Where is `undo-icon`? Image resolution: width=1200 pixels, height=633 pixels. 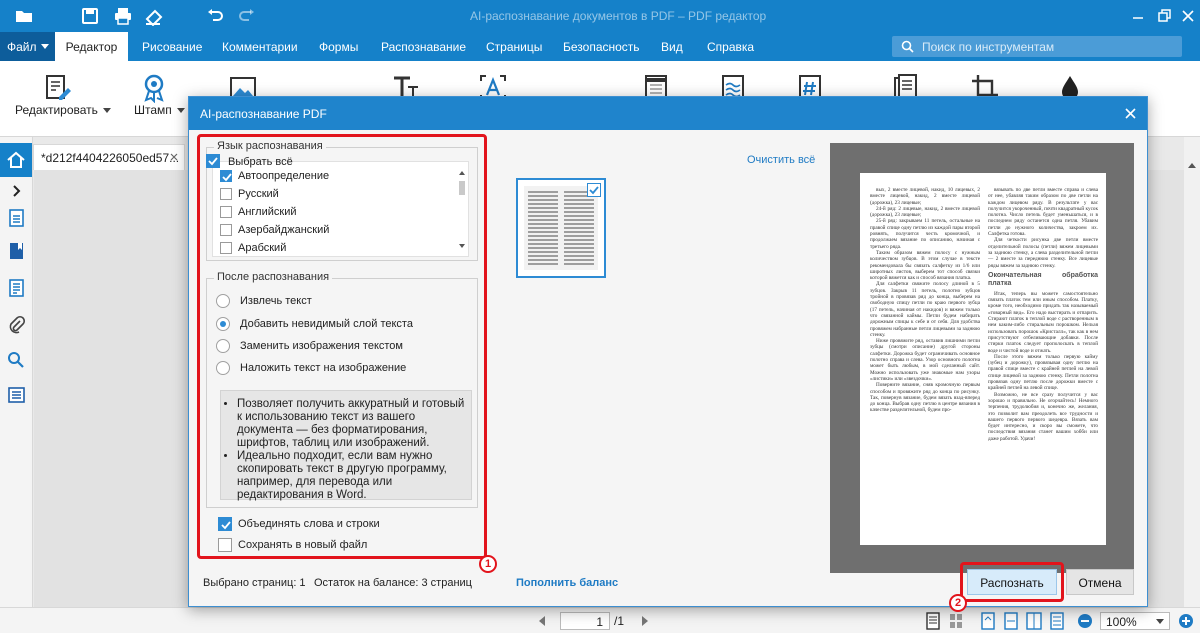
undo-icon is located at coordinates (215, 16).